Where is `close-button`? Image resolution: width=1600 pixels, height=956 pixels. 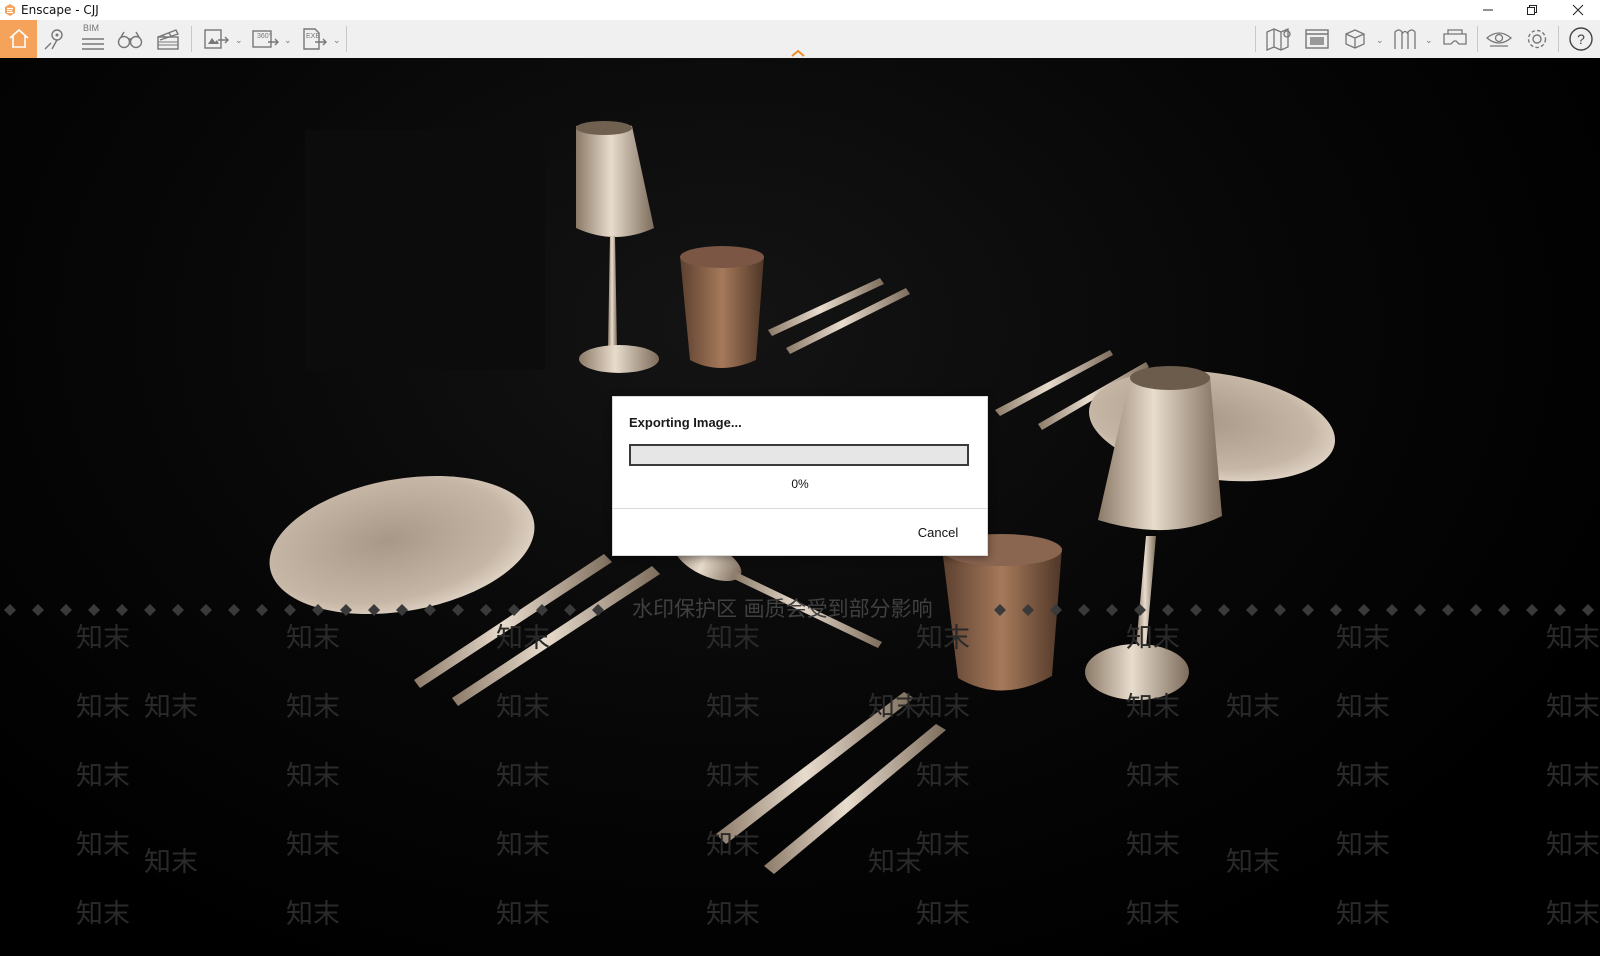
close-button is located at coordinates (1578, 10).